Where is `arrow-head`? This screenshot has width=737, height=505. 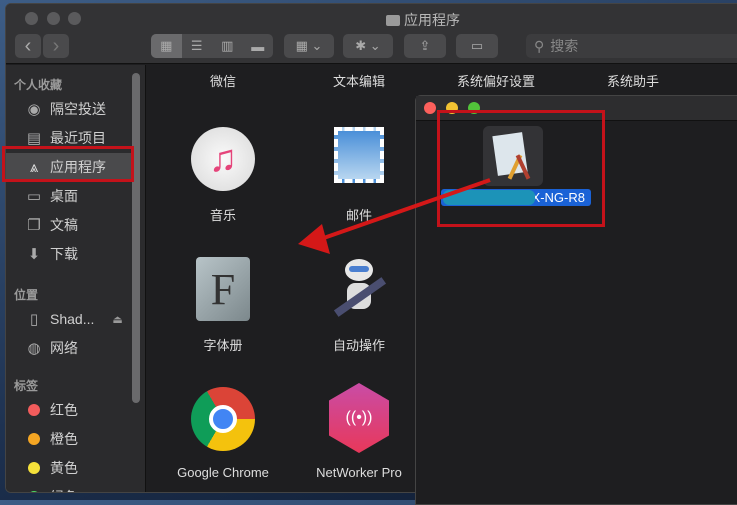
arrow-head is located at coordinates (314, 239).